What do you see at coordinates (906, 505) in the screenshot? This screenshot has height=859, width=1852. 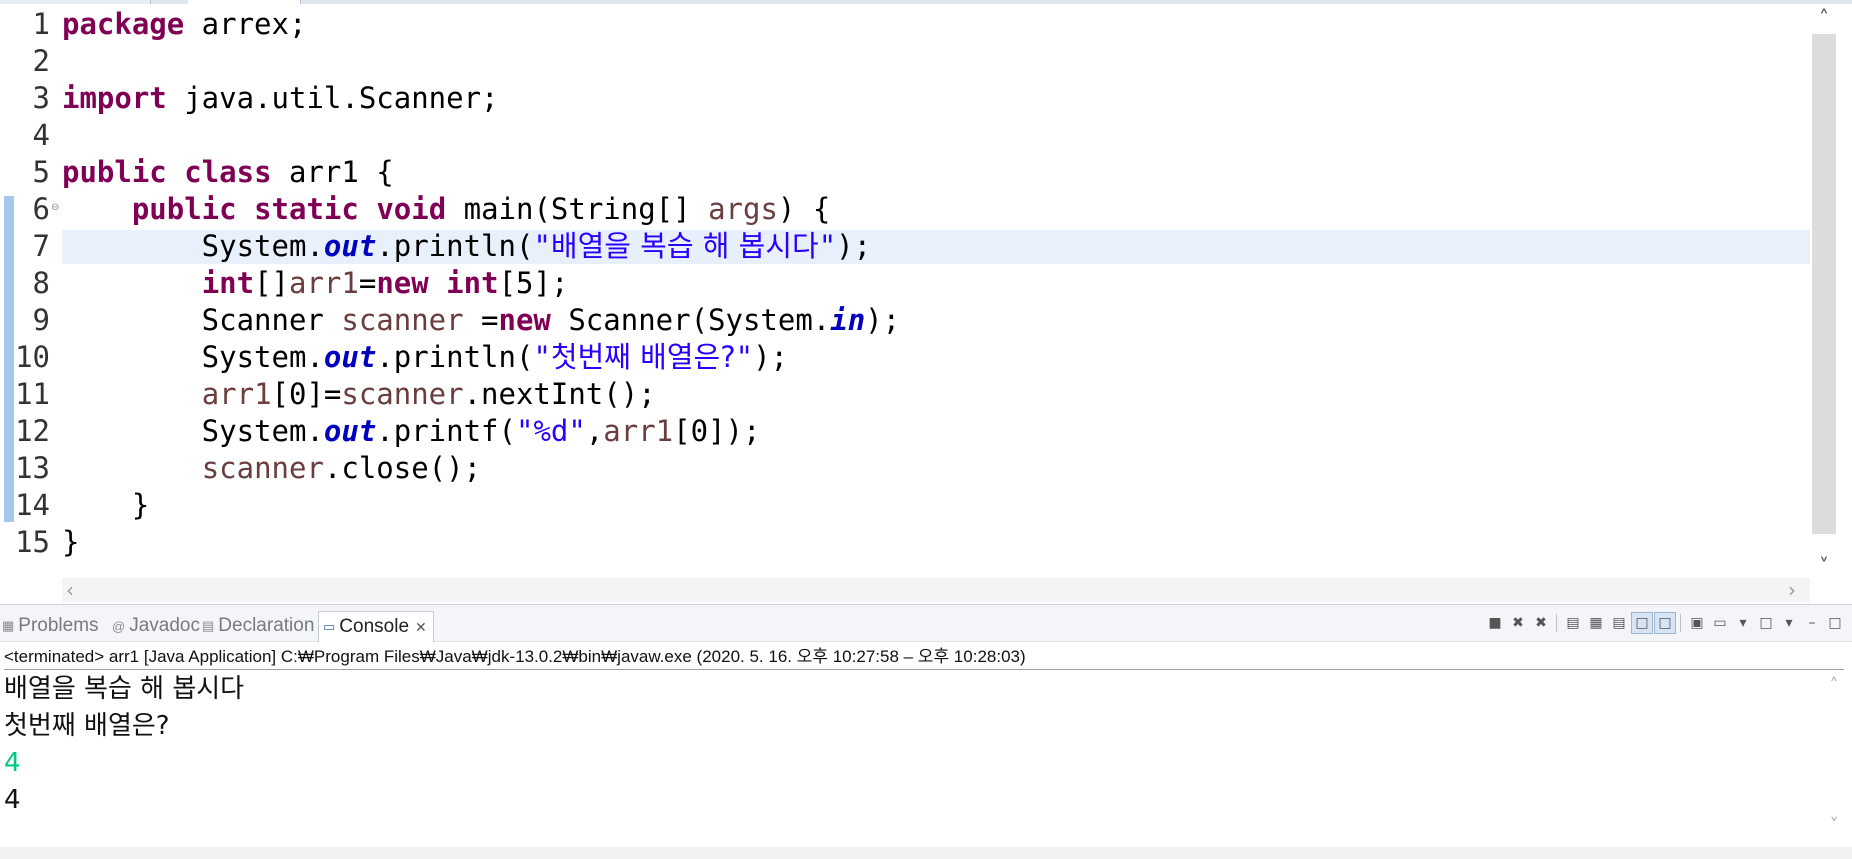 I see `code-line: 14 }` at bounding box center [906, 505].